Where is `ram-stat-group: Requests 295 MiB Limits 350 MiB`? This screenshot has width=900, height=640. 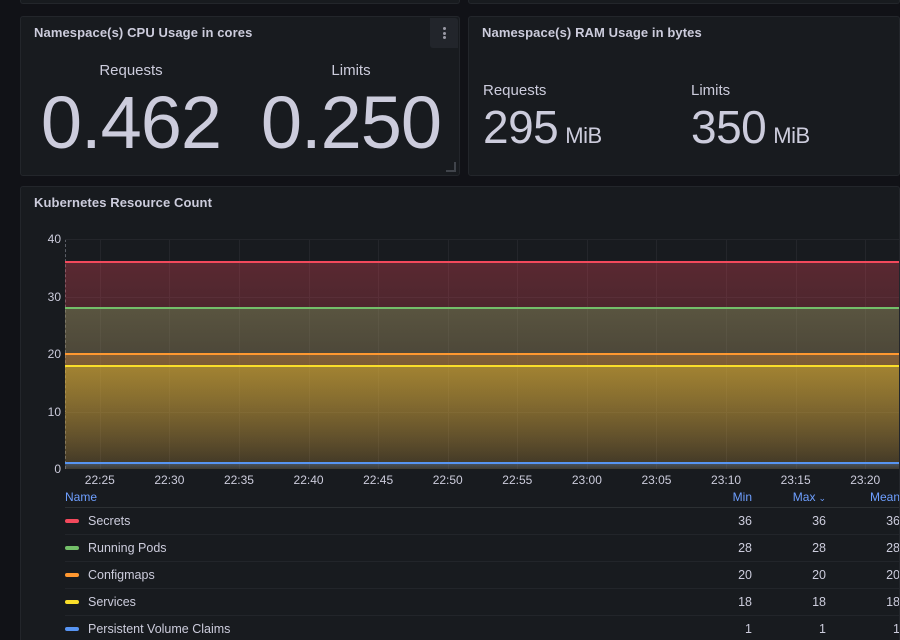
ram-stat-group: Requests 295 MiB Limits 350 MiB is located at coordinates (689, 116).